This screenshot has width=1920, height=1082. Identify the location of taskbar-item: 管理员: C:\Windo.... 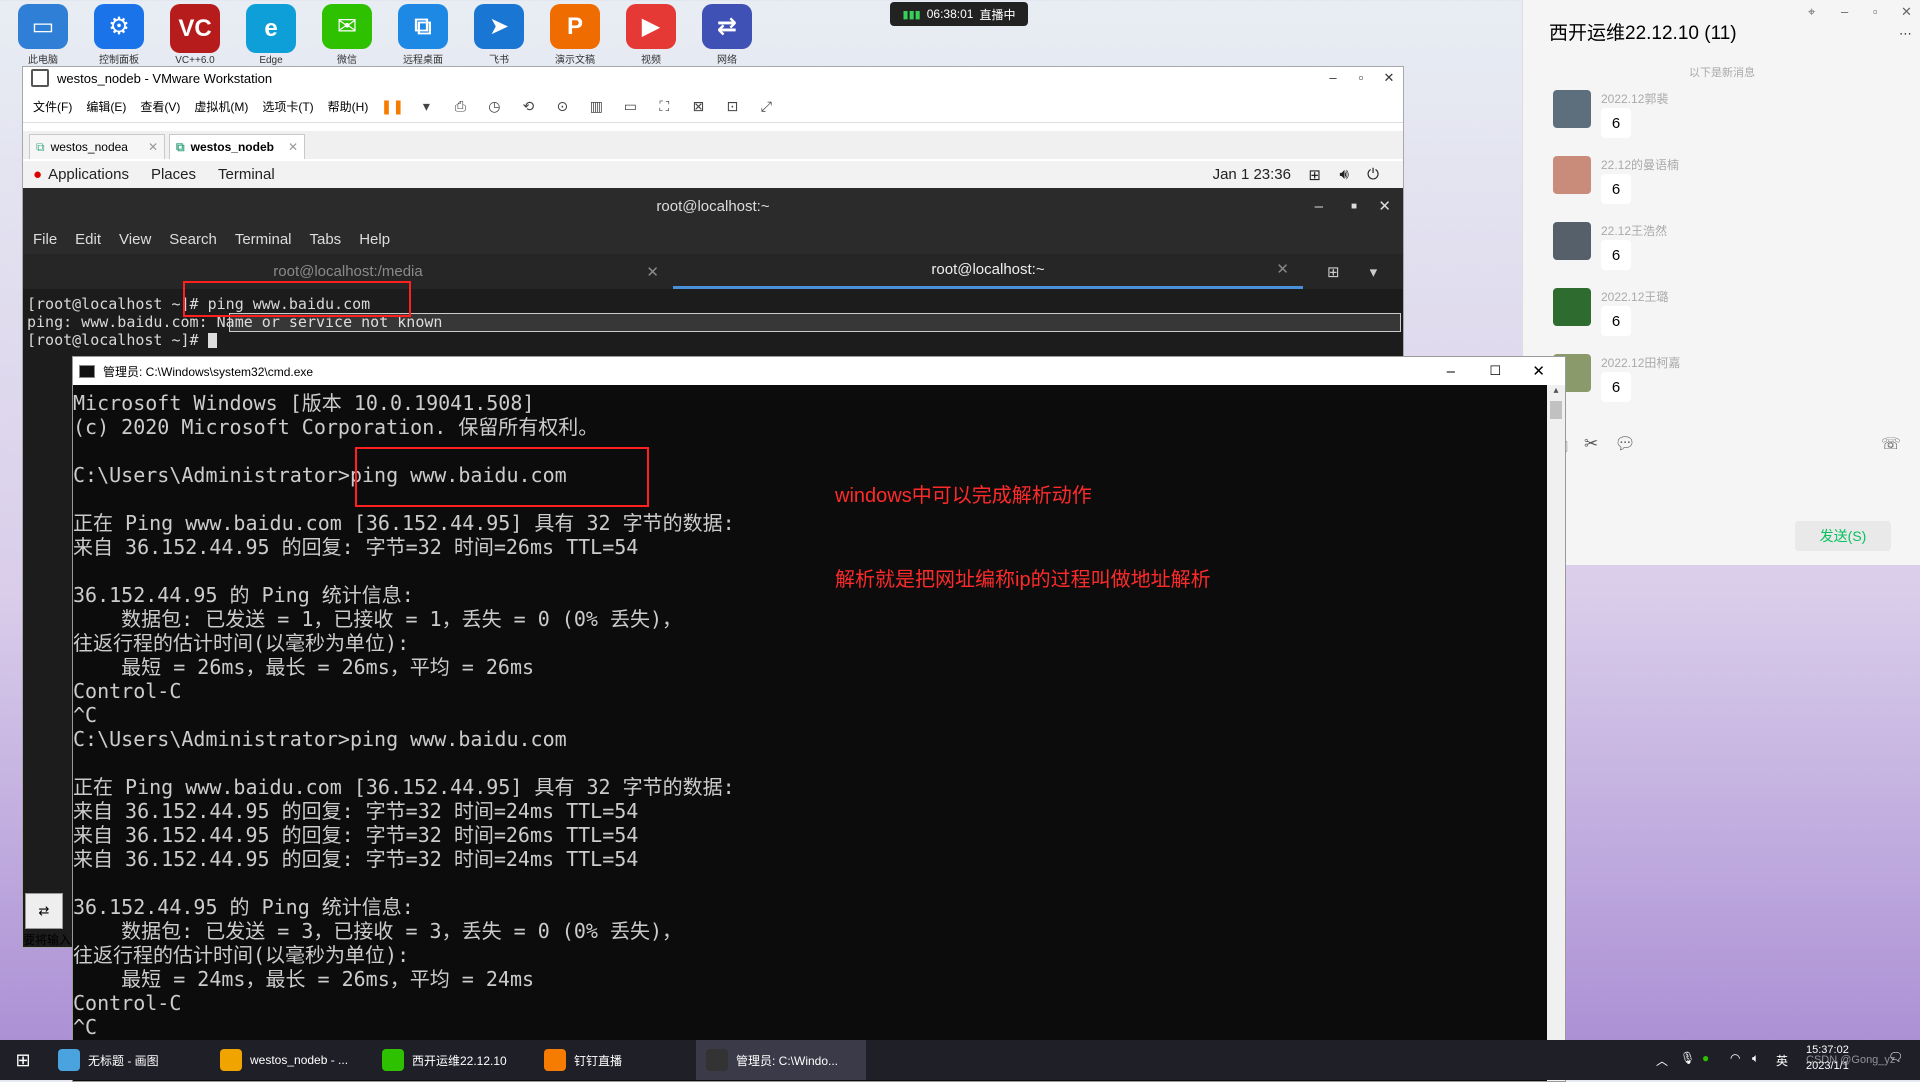
(781, 1060).